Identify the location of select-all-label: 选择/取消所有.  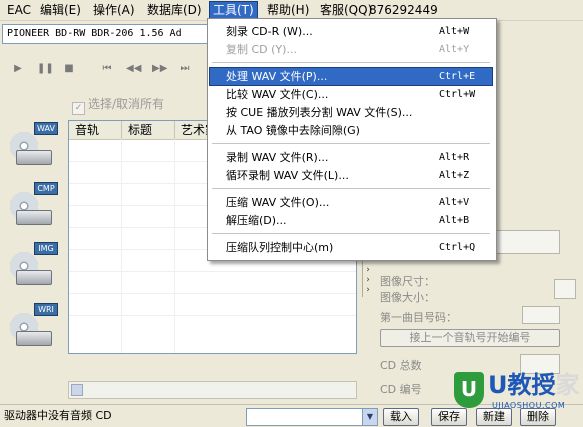
(126, 104).